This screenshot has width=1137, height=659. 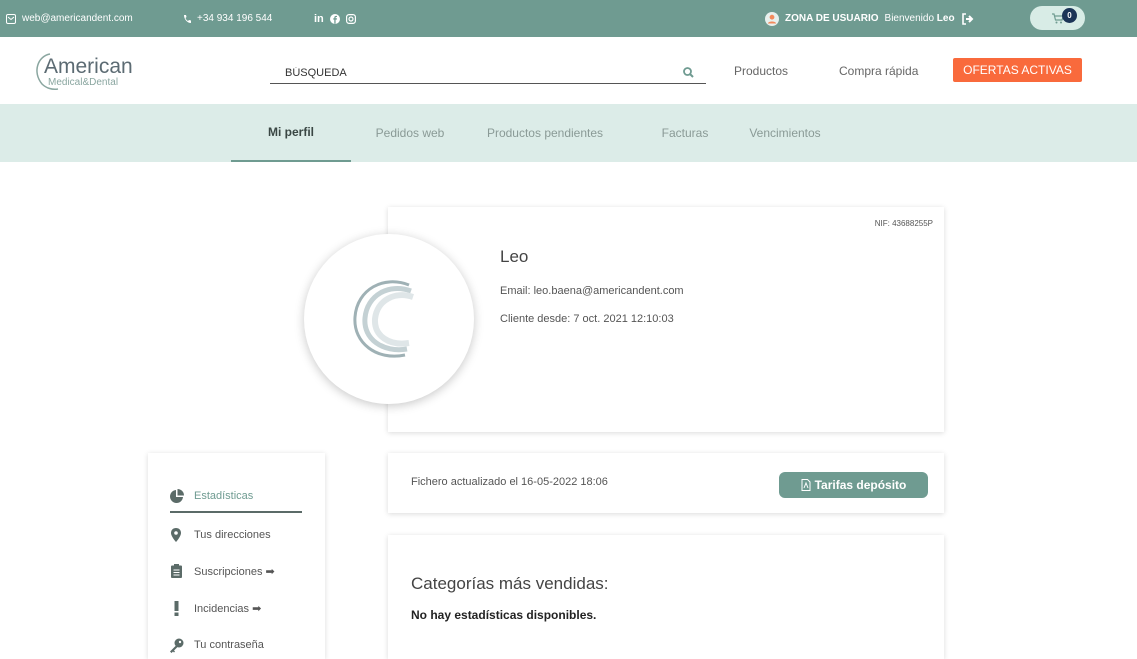 What do you see at coordinates (1057, 18) in the screenshot?
I see `cart-button: 0` at bounding box center [1057, 18].